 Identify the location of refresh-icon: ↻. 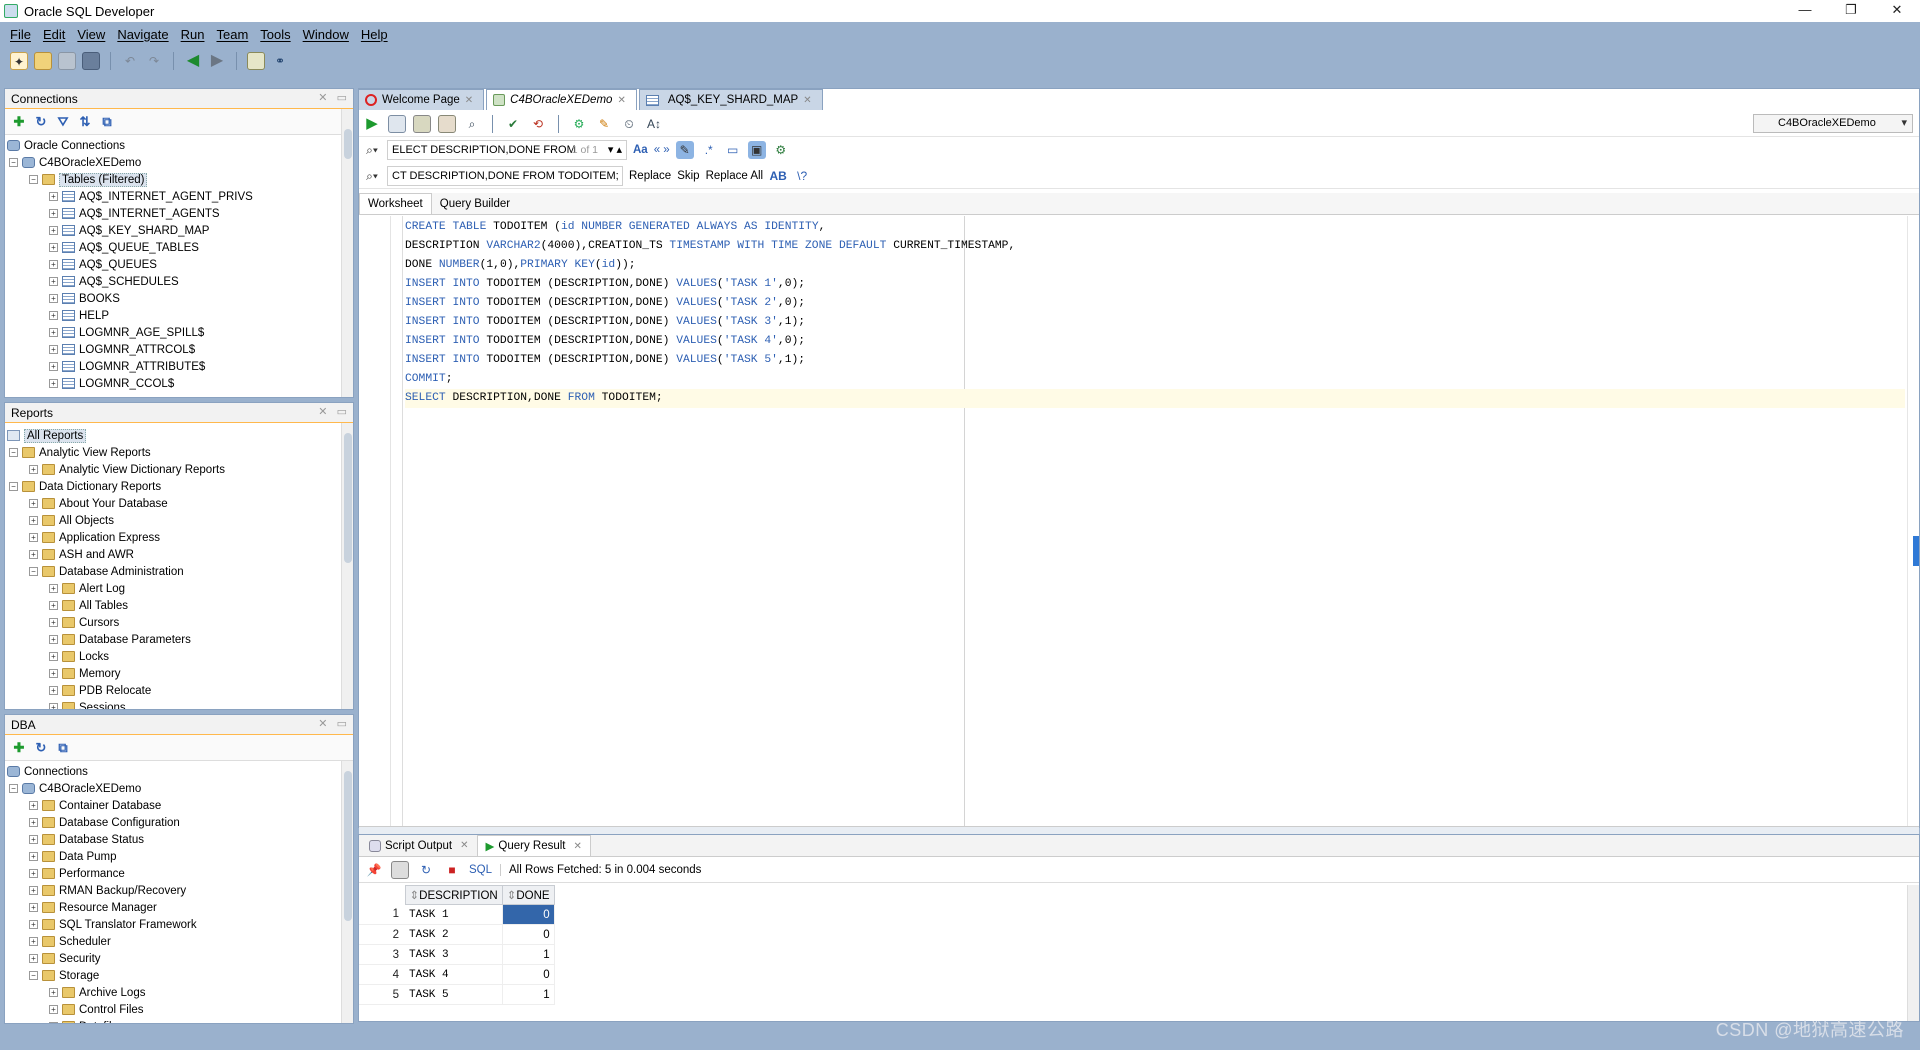
(41, 748).